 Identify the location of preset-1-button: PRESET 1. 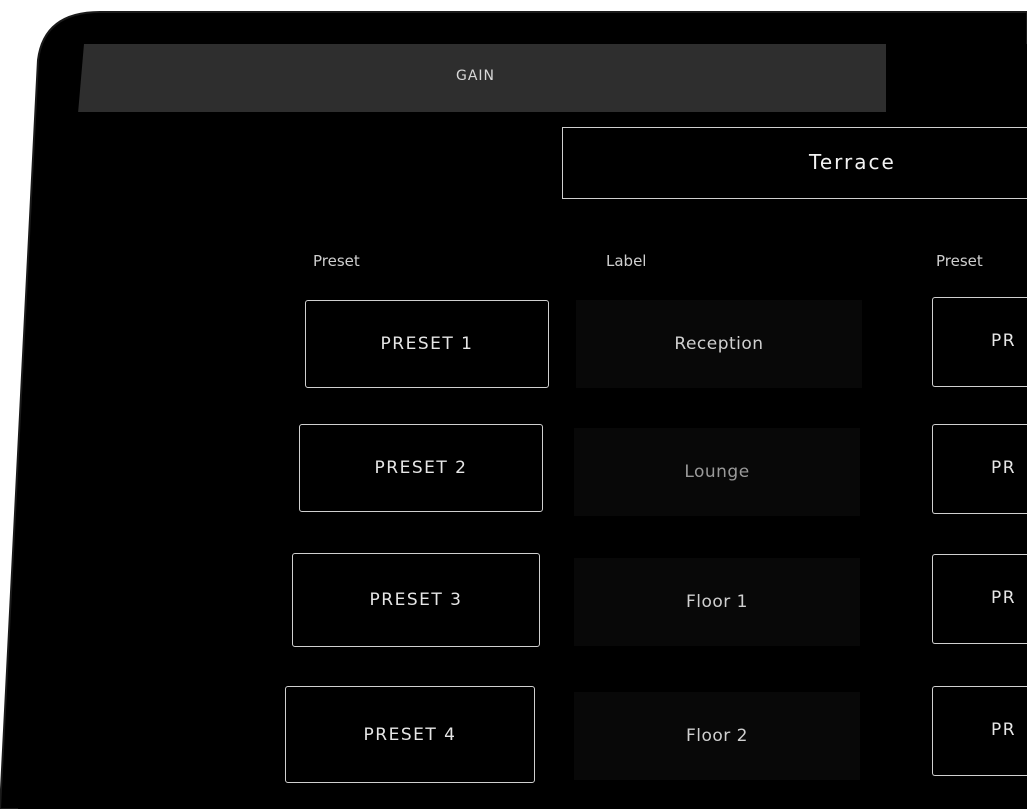
(427, 344).